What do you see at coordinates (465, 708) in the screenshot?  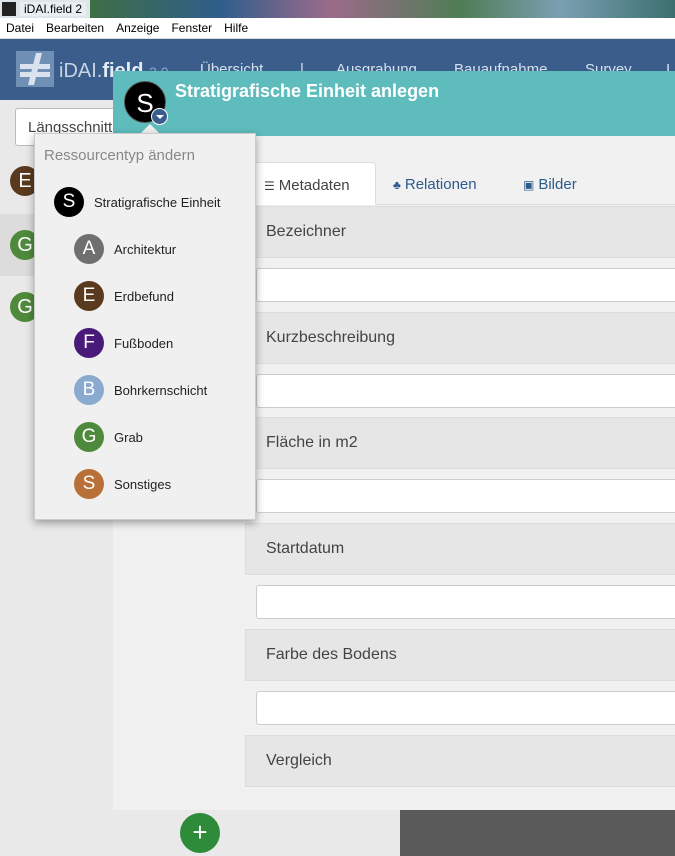 I see `farbe-des-bodens-input` at bounding box center [465, 708].